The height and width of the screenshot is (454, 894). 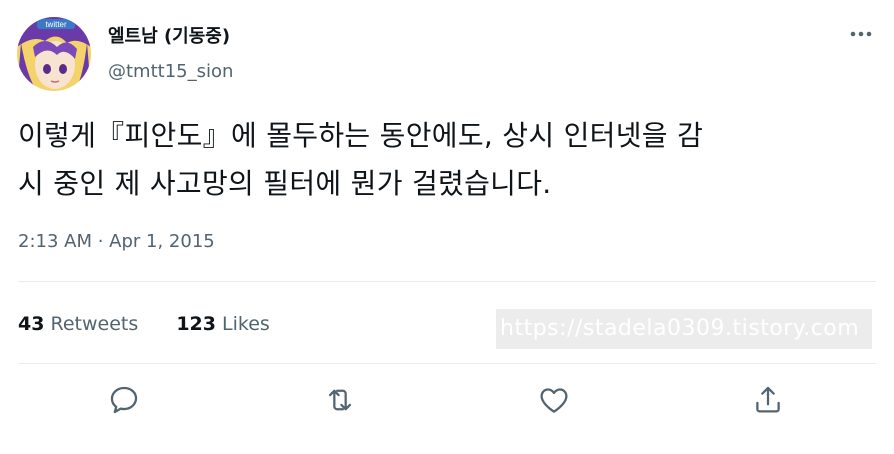 What do you see at coordinates (862, 34) in the screenshot?
I see `more-icon` at bounding box center [862, 34].